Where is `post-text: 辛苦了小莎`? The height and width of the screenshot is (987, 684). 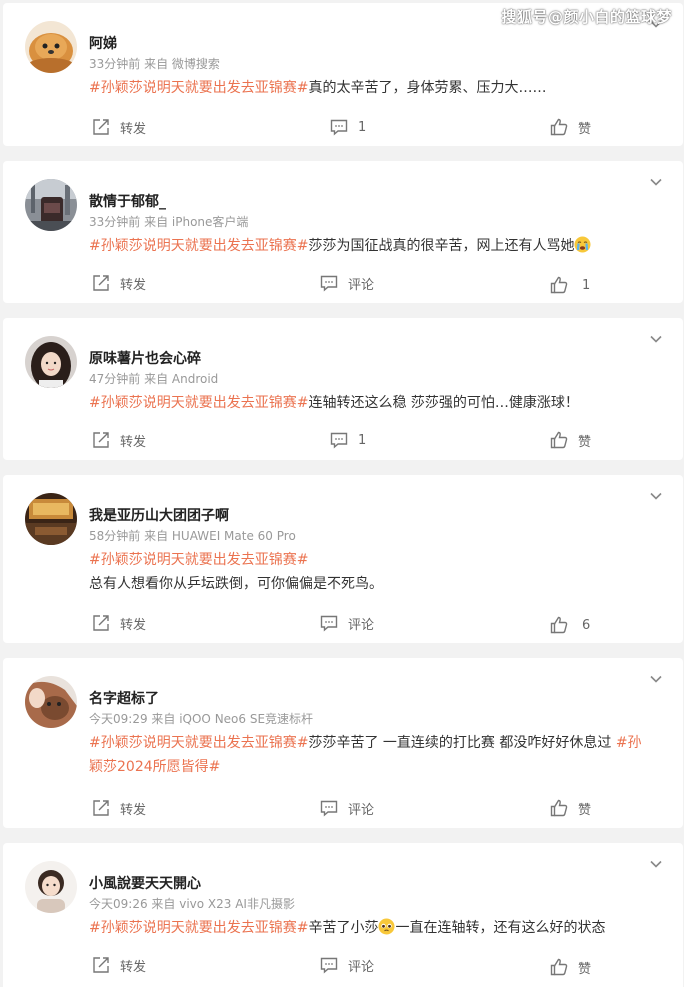 post-text: 辛苦了小莎 is located at coordinates (343, 928).